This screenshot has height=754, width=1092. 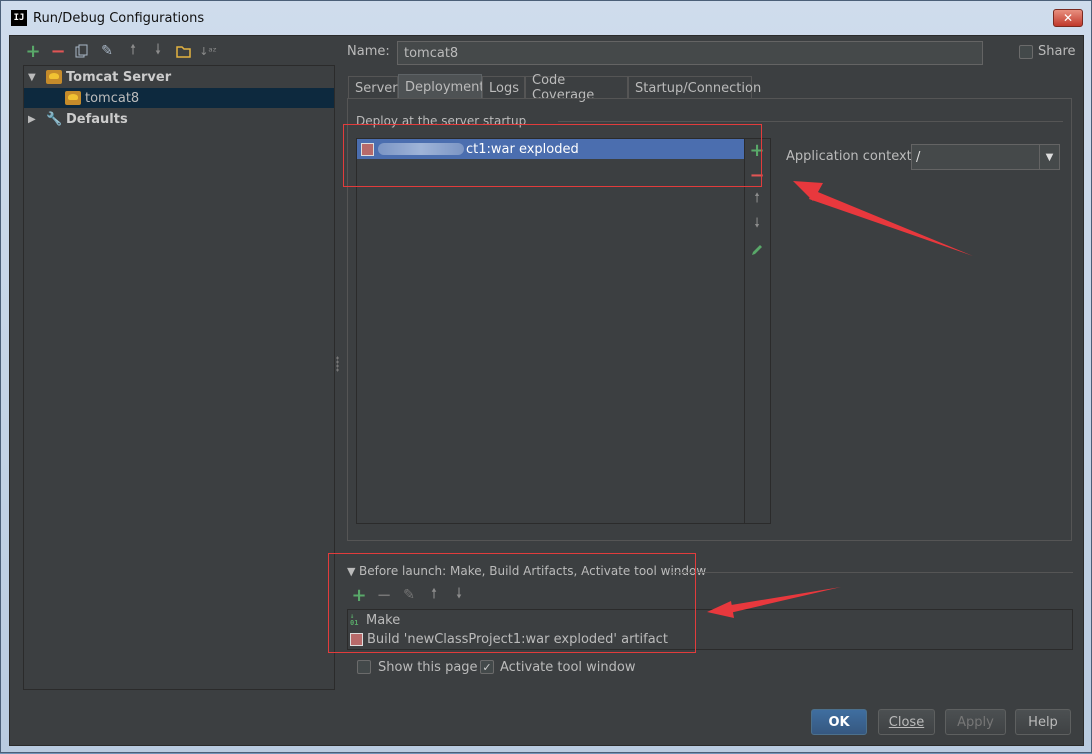 I want to click on annotation-arrows, so click(x=840, y=399).